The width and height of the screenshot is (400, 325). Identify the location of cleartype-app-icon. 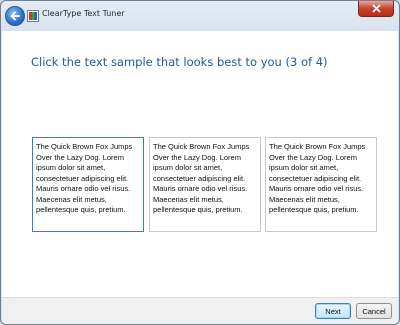
(33, 16).